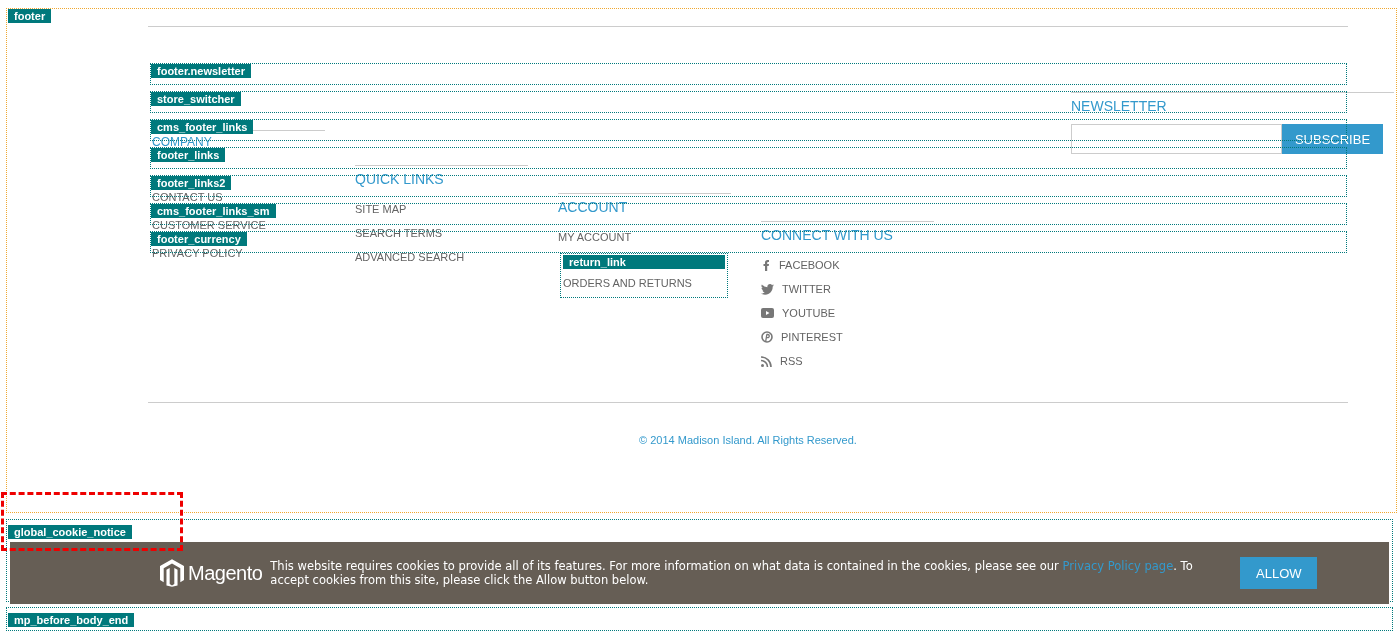 The image size is (1399, 644). I want to click on block-hint-label: footer.newsletter, so click(201, 71).